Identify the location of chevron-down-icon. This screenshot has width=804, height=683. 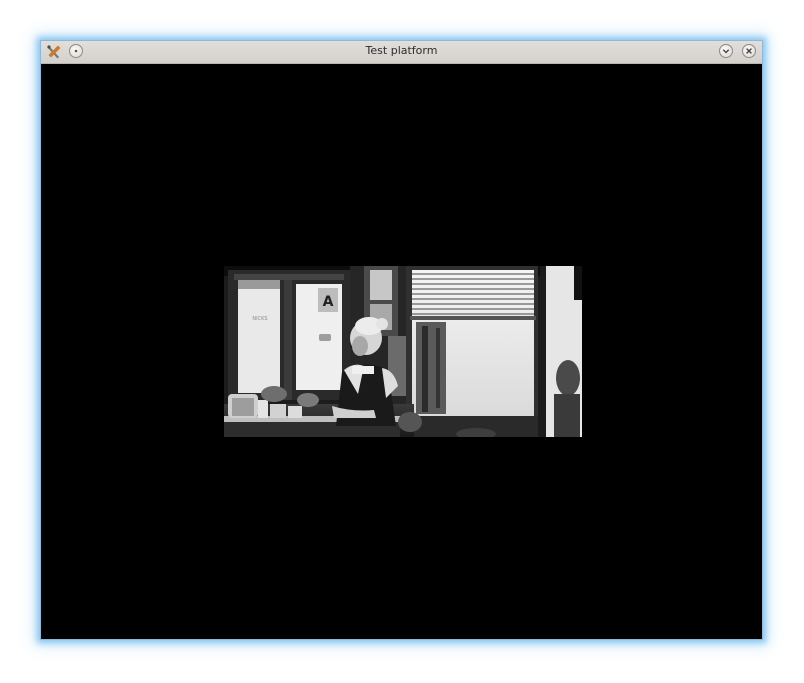
(726, 51).